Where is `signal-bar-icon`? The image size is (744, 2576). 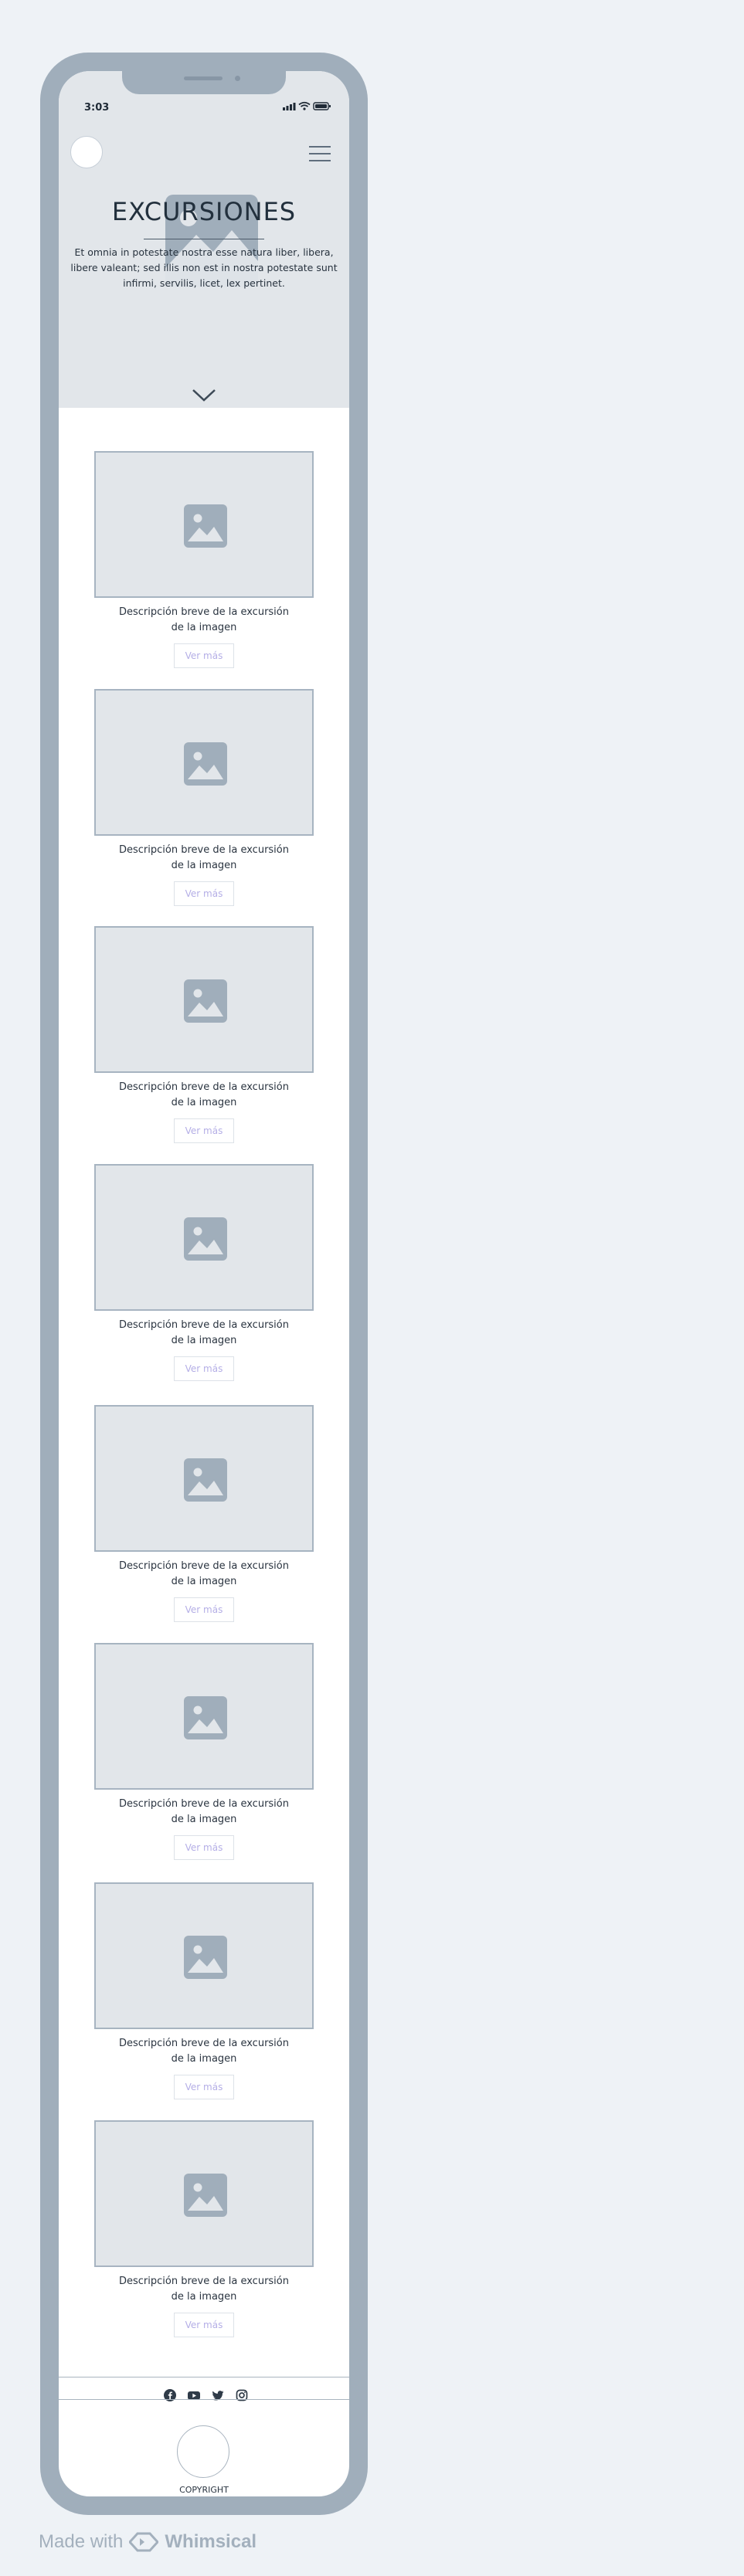 signal-bar-icon is located at coordinates (284, 108).